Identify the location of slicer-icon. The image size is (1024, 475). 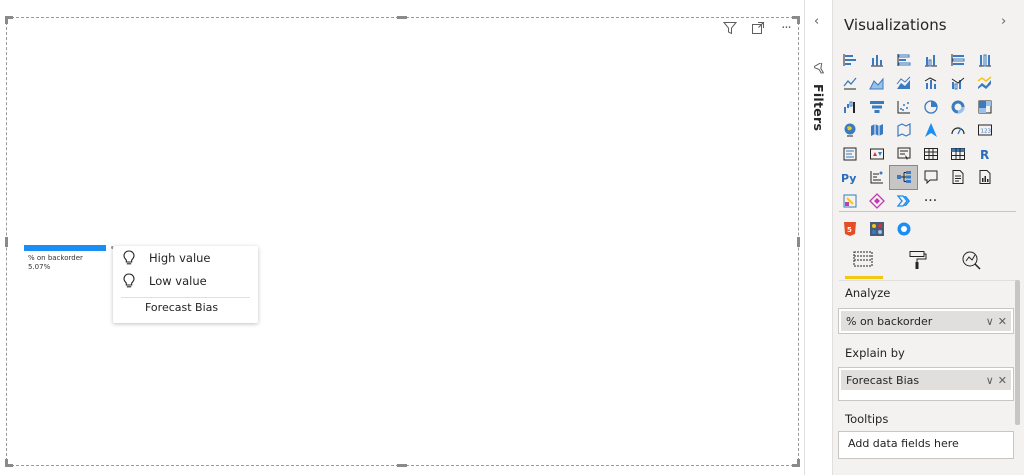
(903, 153).